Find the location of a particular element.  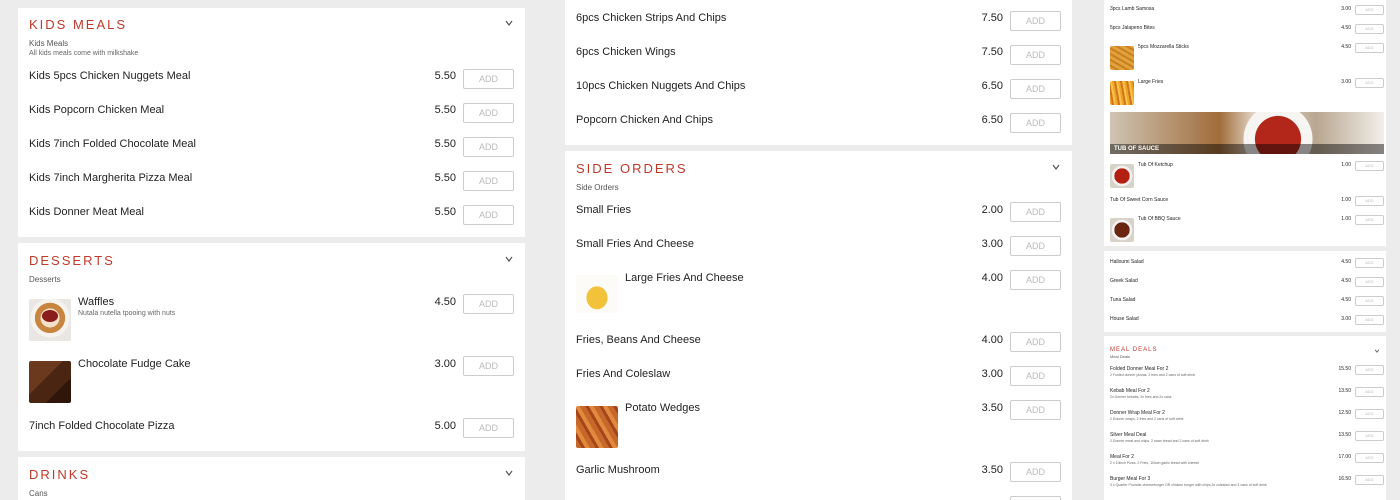

menu-item-description: Nutala nutella tpooing with nuts is located at coordinates (127, 313).